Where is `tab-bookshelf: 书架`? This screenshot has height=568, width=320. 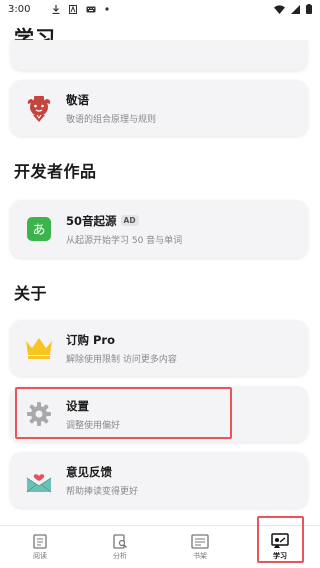 tab-bookshelf: 书架 is located at coordinates (200, 547).